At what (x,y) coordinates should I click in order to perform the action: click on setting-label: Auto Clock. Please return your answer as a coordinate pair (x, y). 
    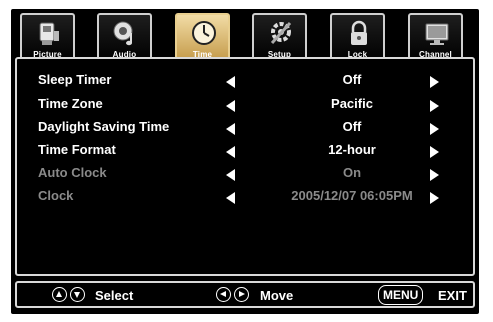
    Looking at the image, I should click on (72, 172).